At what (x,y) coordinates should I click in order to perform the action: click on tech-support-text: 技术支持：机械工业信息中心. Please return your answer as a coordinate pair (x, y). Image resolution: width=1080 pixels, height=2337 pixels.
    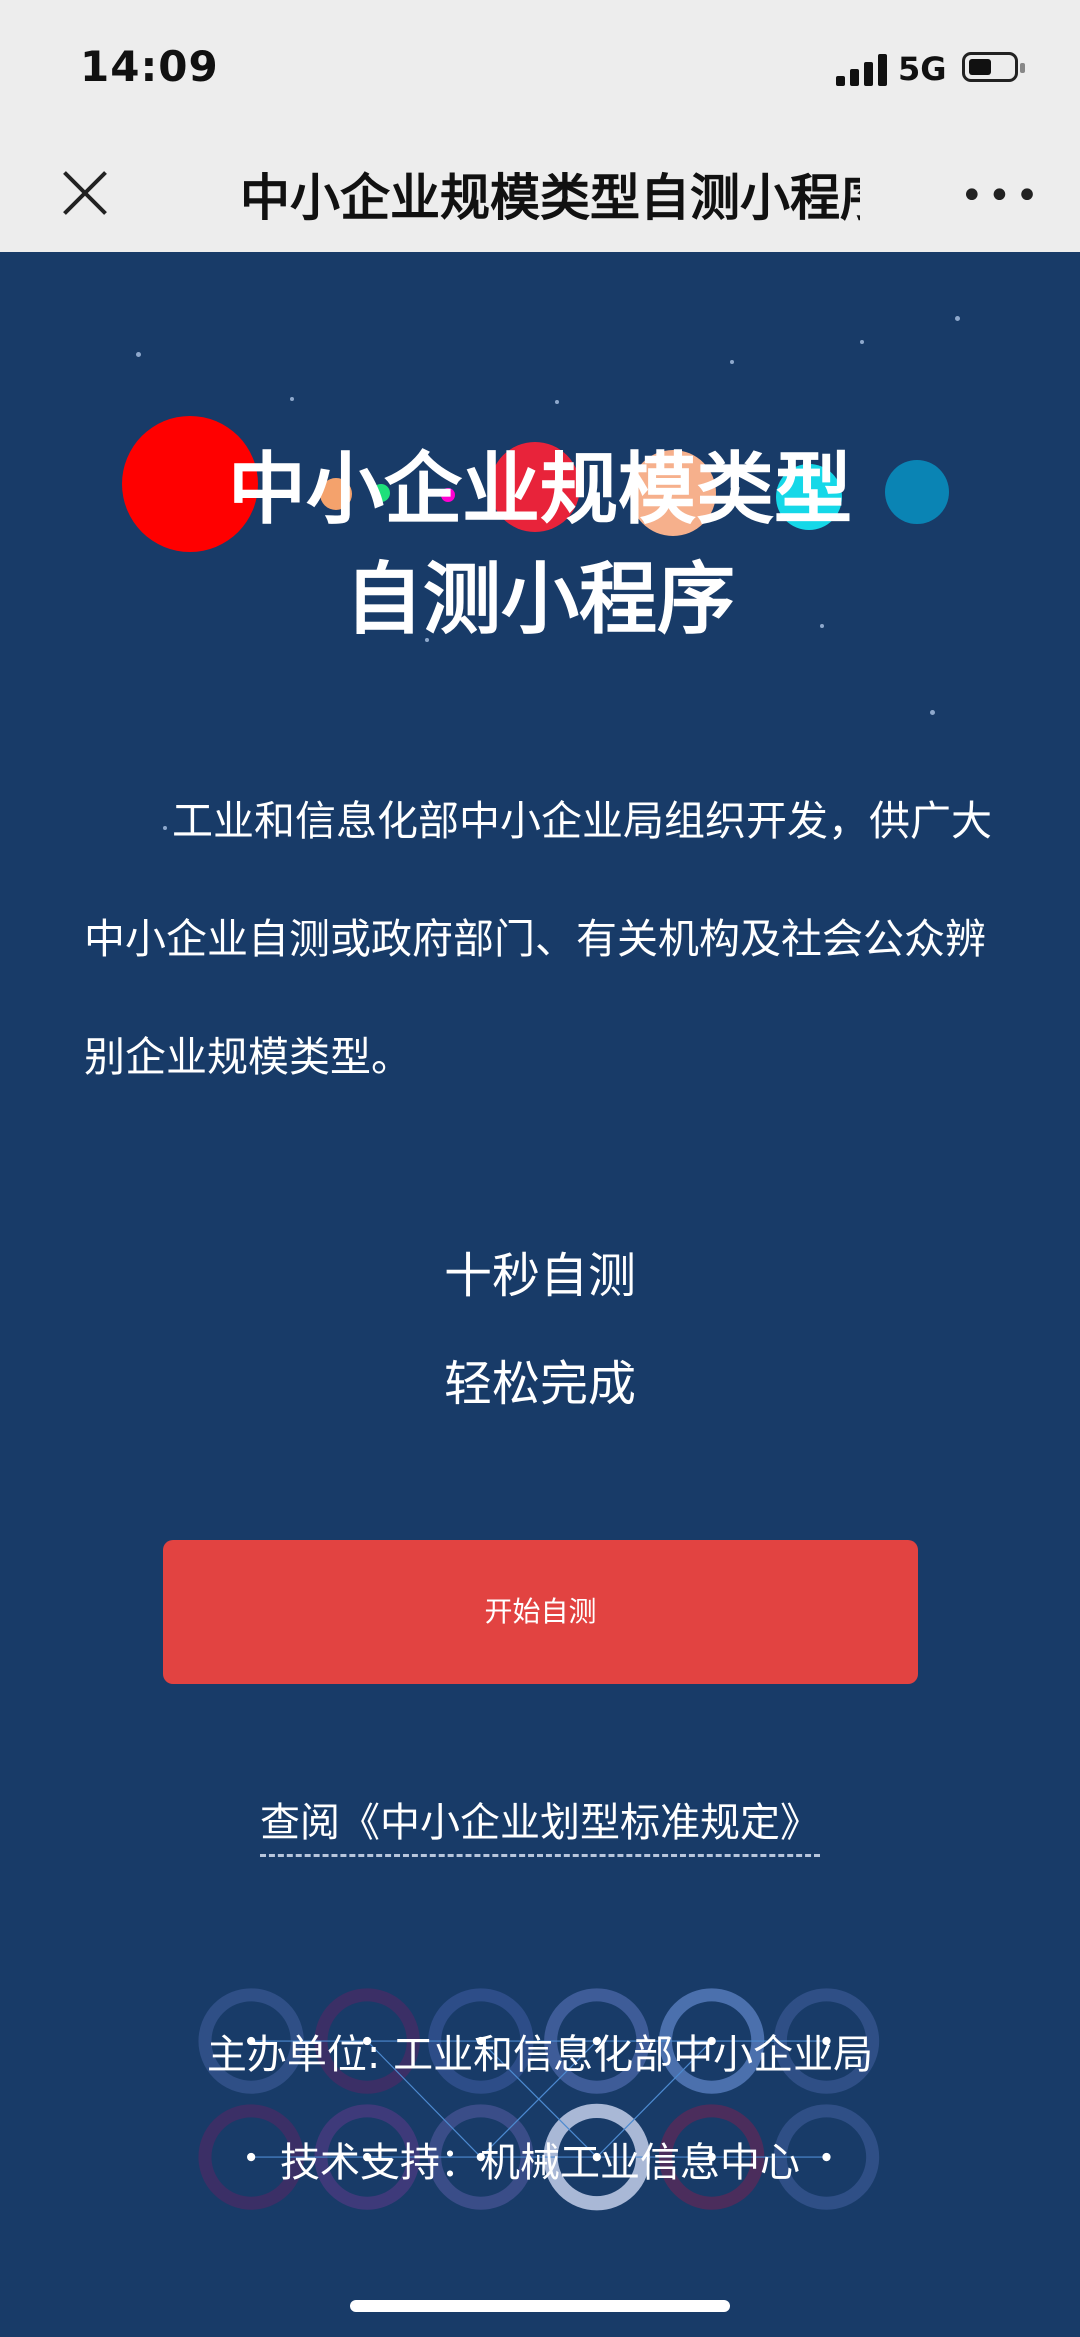
    Looking at the image, I should click on (540, 2163).